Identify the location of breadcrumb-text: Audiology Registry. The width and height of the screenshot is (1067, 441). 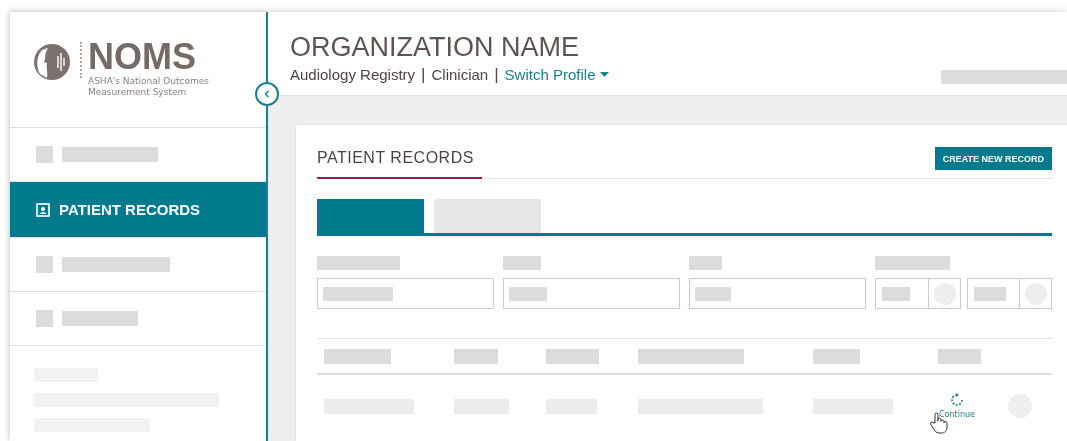
(353, 74).